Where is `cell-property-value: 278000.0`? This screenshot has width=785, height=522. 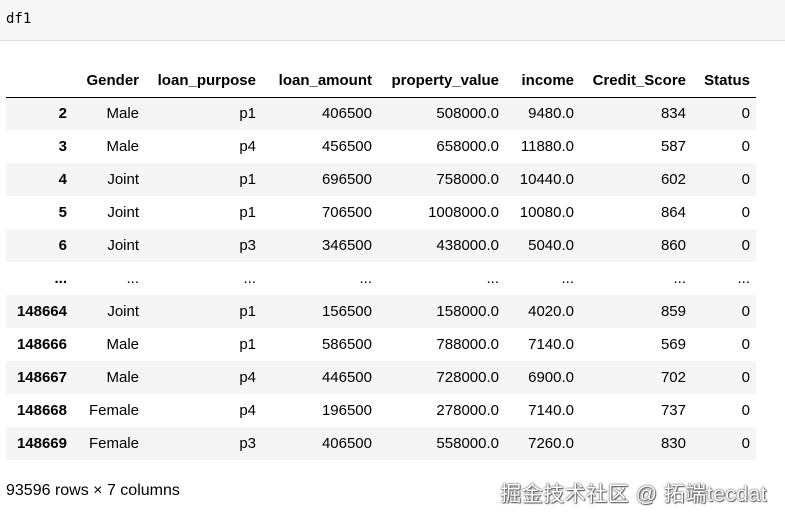 cell-property-value: 278000.0 is located at coordinates (467, 410).